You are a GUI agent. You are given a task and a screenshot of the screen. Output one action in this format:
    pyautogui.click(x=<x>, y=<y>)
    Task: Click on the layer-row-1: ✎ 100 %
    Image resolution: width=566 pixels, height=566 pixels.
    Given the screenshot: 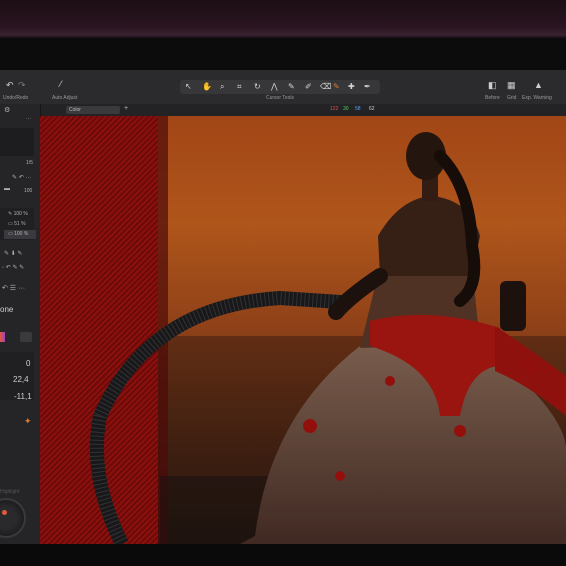 What is the action you would take?
    pyautogui.click(x=18, y=214)
    